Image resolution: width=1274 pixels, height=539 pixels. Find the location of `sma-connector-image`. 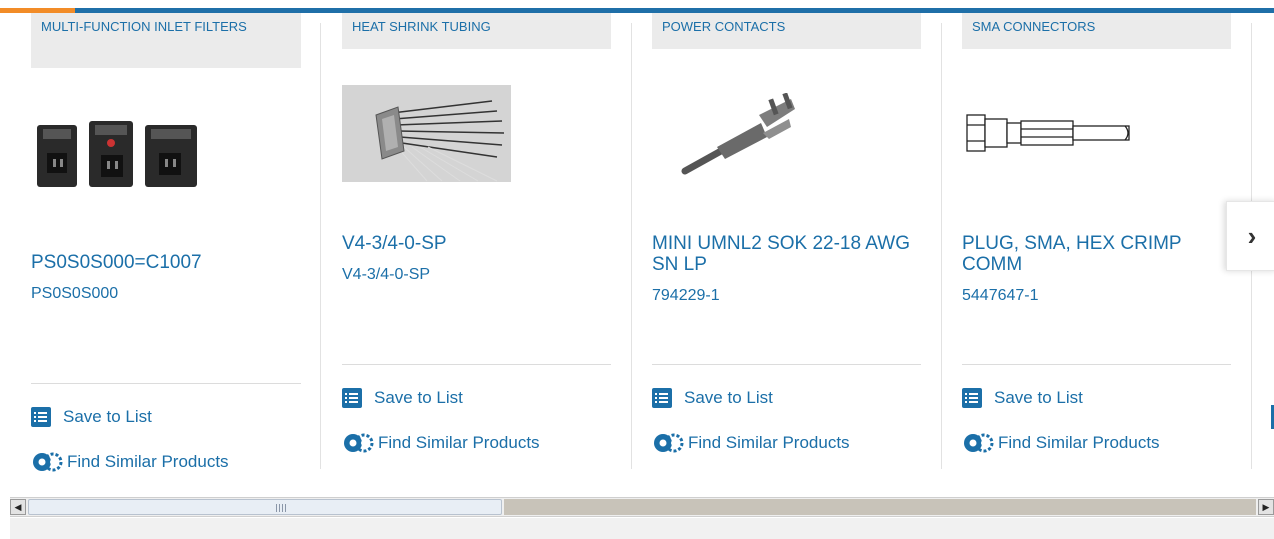

sma-connector-image is located at coordinates (1048, 134).